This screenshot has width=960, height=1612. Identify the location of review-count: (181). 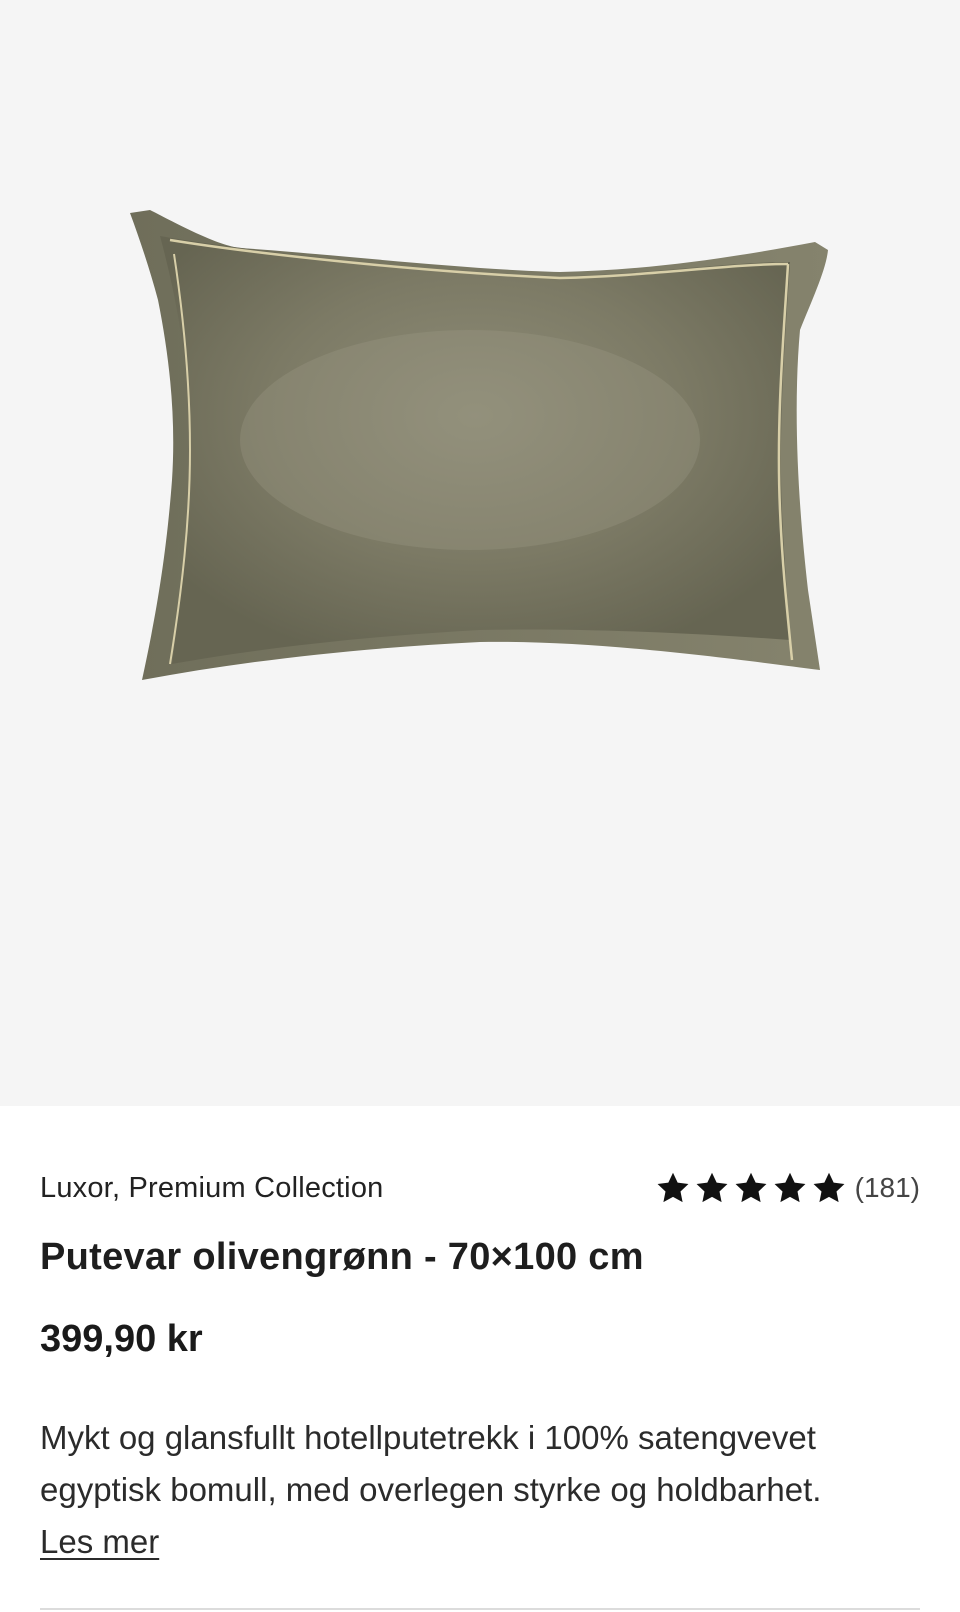
(887, 1188).